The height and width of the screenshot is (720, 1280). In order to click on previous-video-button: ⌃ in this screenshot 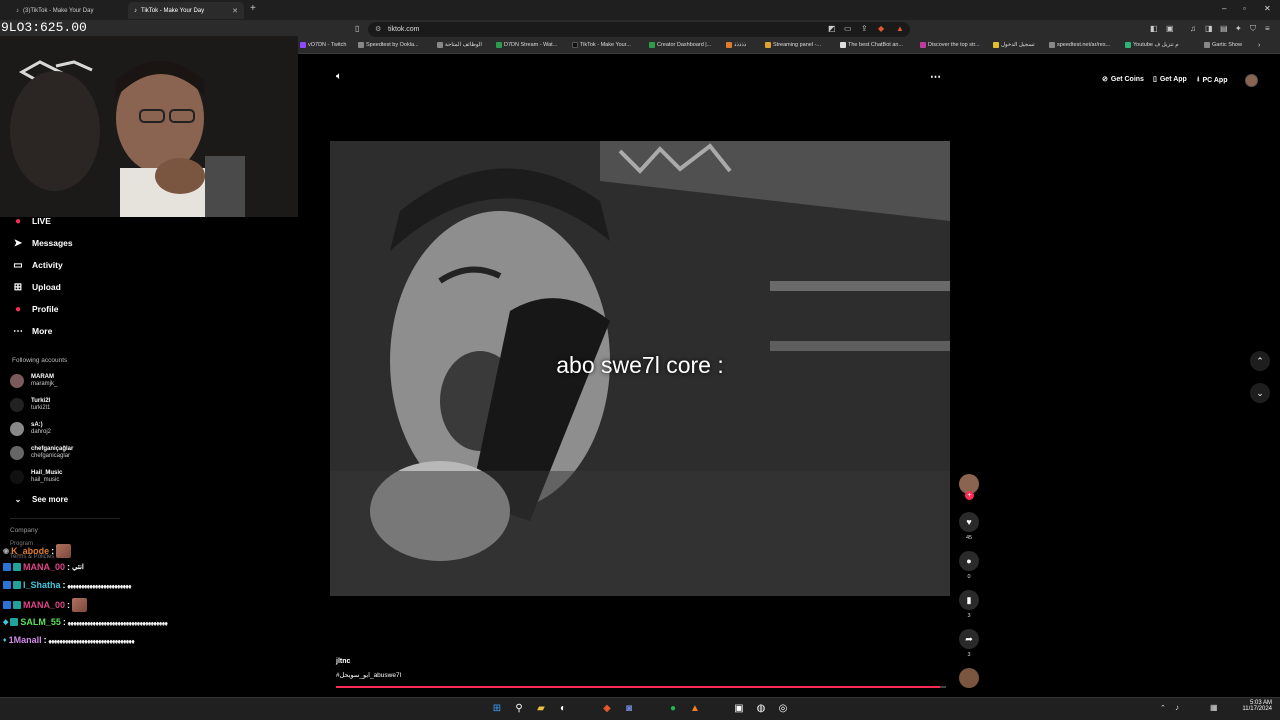, I will do `click(1260, 361)`.